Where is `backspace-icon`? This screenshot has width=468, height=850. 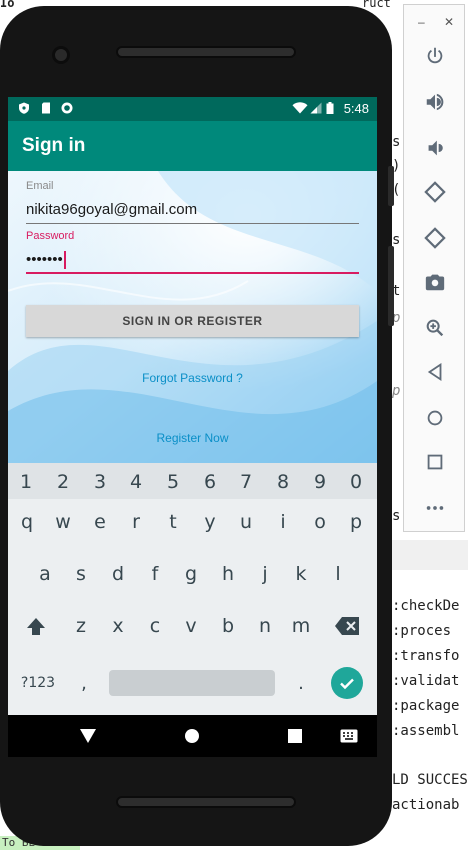 backspace-icon is located at coordinates (348, 626).